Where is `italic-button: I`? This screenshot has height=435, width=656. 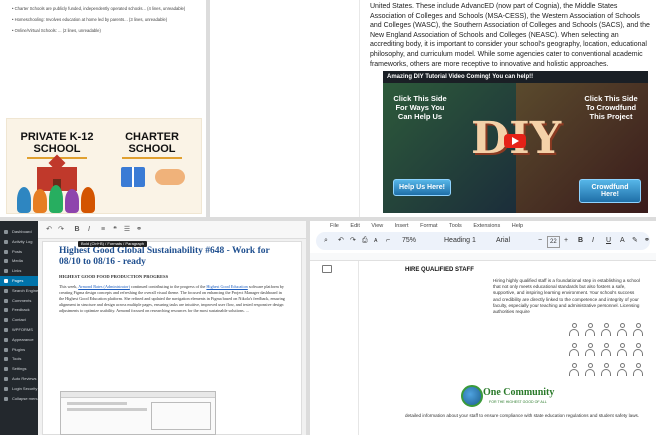 italic-button: I is located at coordinates (593, 241).